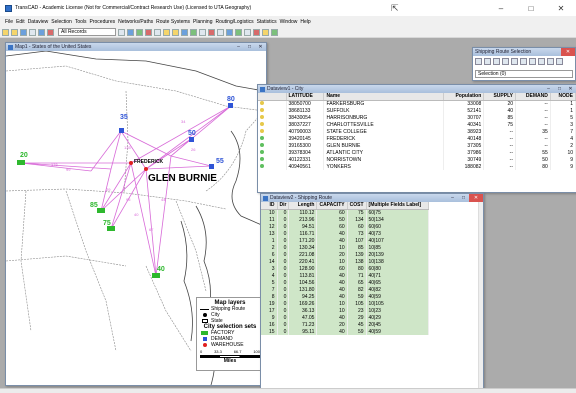 The width and height of the screenshot is (576, 393). I want to click on table-row: 40122331 NORRISTOWN 30749 -- 50 9, so click(417, 159).